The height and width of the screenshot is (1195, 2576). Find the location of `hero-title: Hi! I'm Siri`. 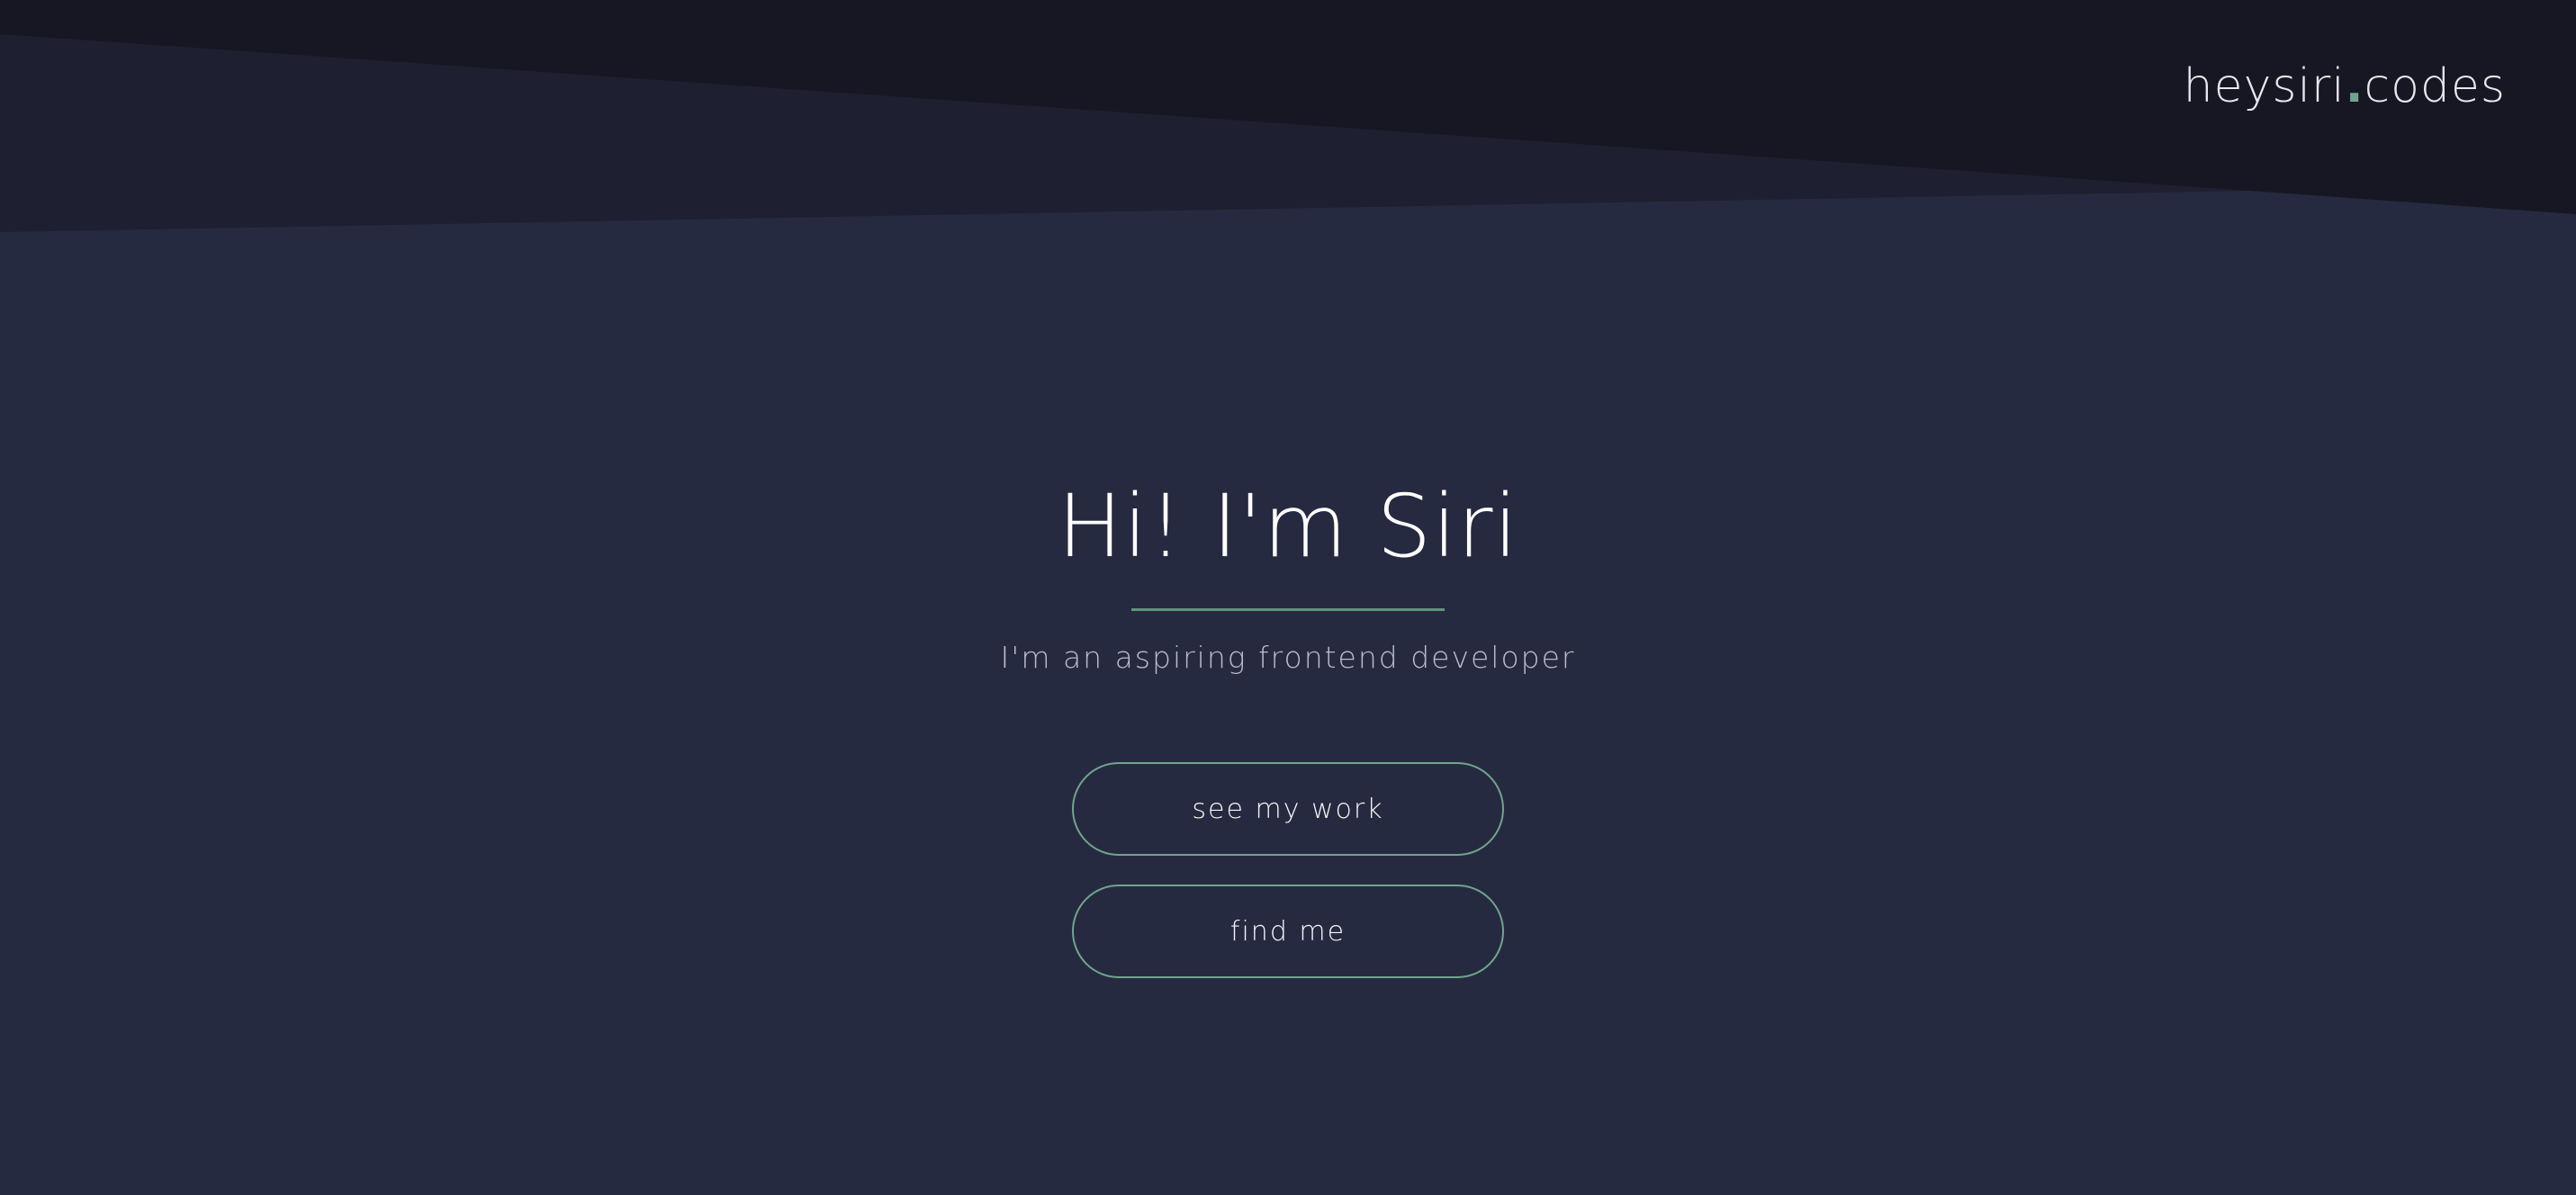

hero-title: Hi! I'm Siri is located at coordinates (1288, 526).